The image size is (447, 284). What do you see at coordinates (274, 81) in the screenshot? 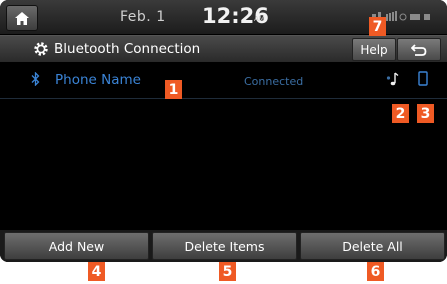
I see `connection-status: Connected` at bounding box center [274, 81].